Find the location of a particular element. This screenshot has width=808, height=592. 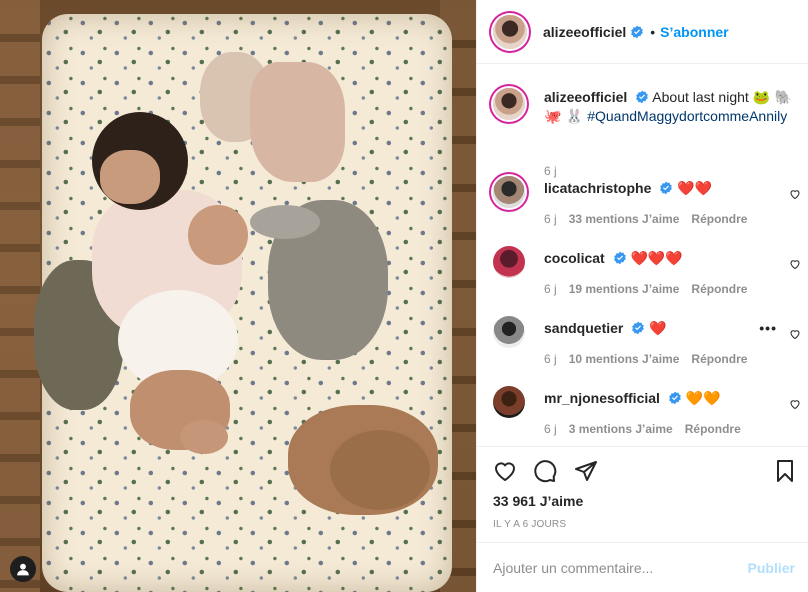

comment-username: mr_njonesofficial is located at coordinates (602, 398).